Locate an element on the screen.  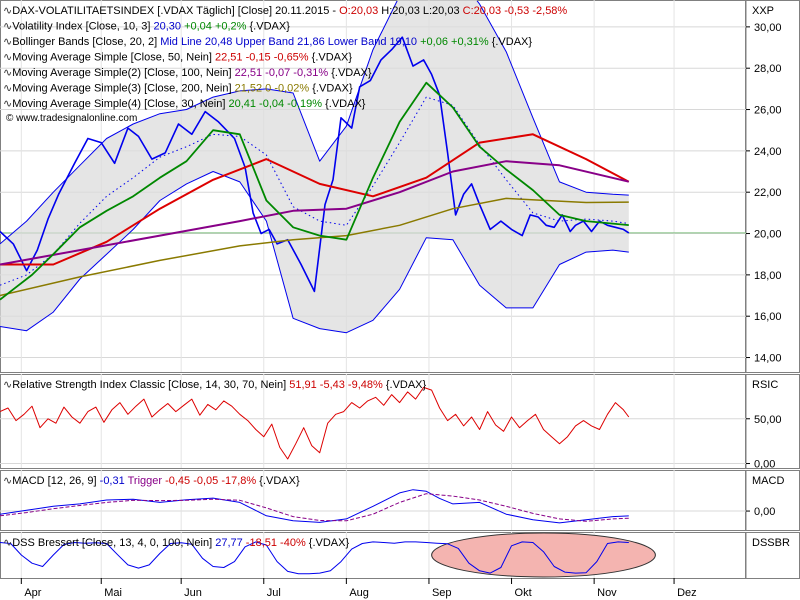
x-tick-label-0: Apr is located at coordinates (32, 593).